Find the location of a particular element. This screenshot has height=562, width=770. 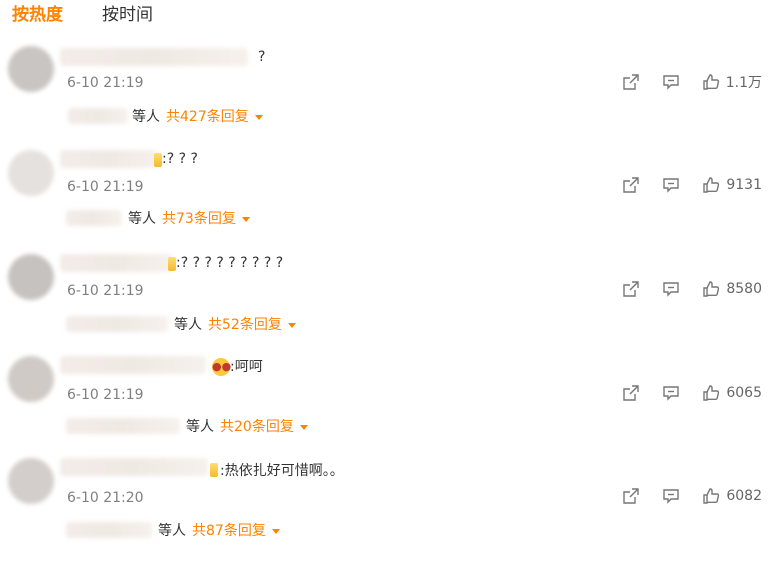

emoji-icon: ●● is located at coordinates (221, 367).